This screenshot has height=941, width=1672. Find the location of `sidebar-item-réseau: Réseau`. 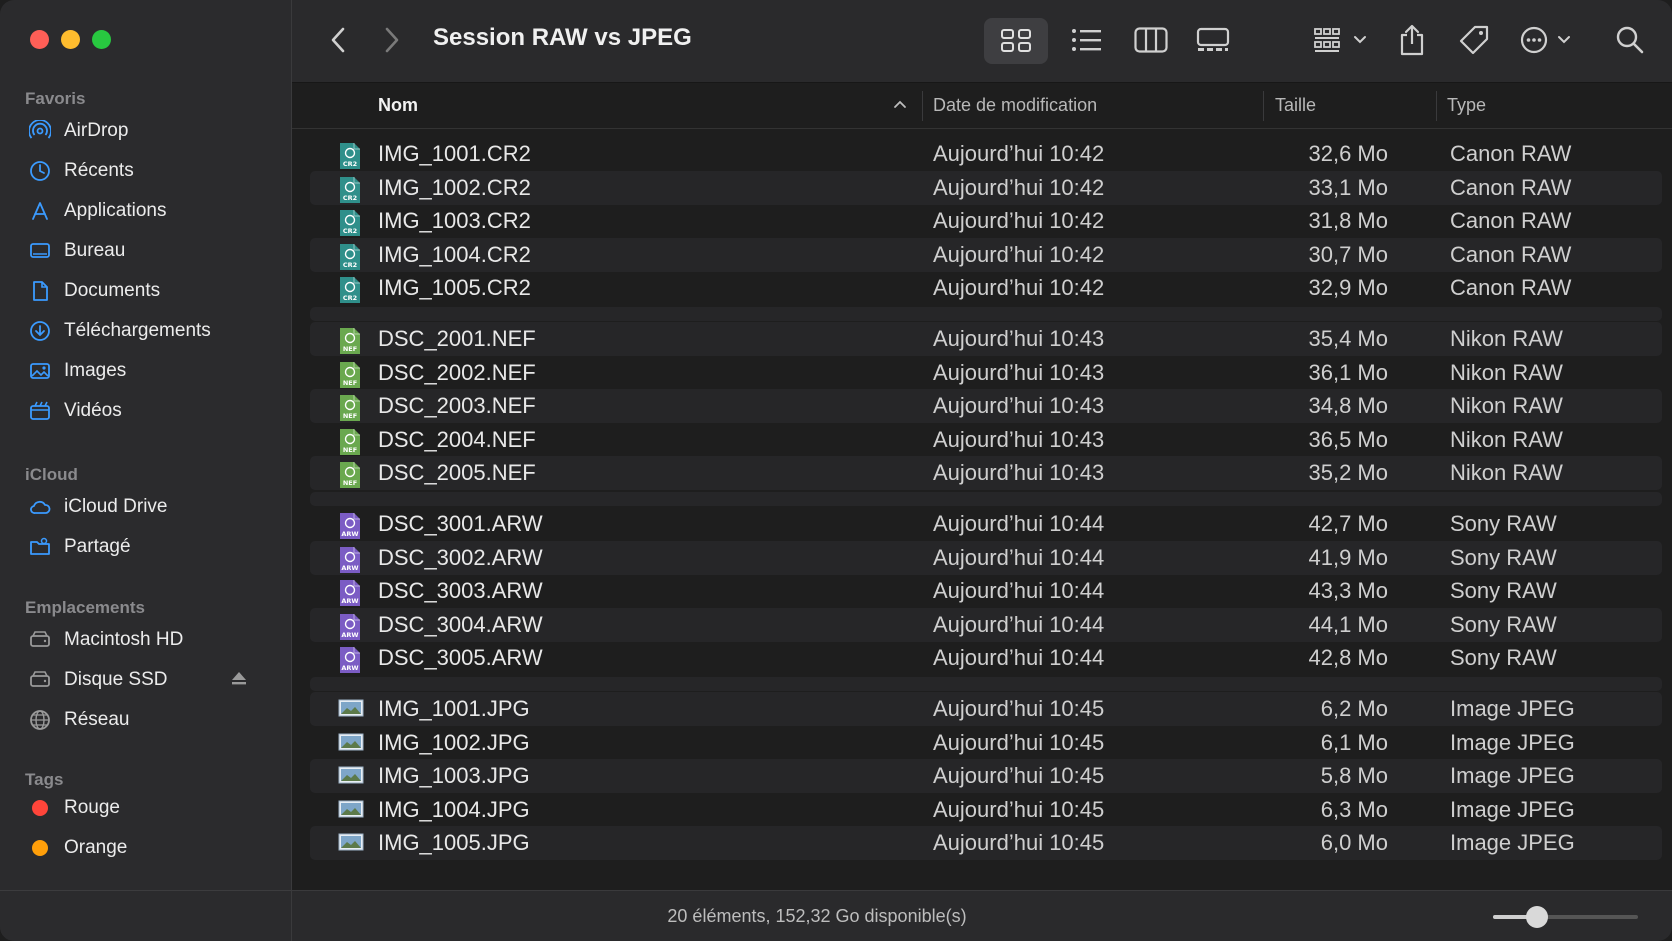

sidebar-item-réseau: Réseau is located at coordinates (148, 720).